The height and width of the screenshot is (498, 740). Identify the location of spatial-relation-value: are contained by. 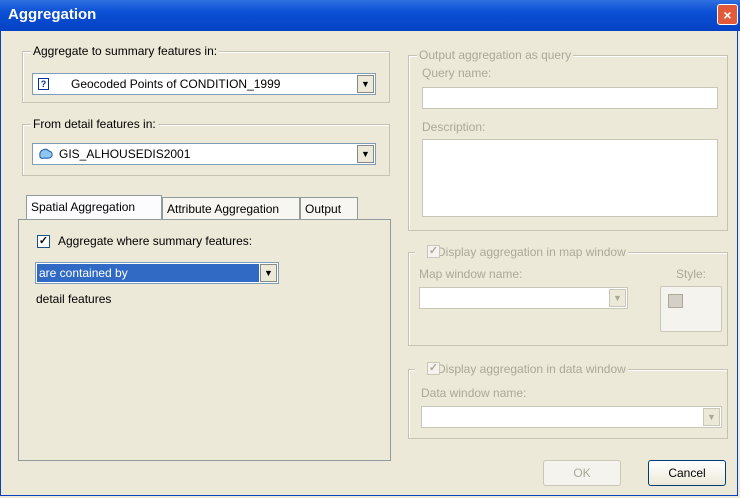
(148, 273).